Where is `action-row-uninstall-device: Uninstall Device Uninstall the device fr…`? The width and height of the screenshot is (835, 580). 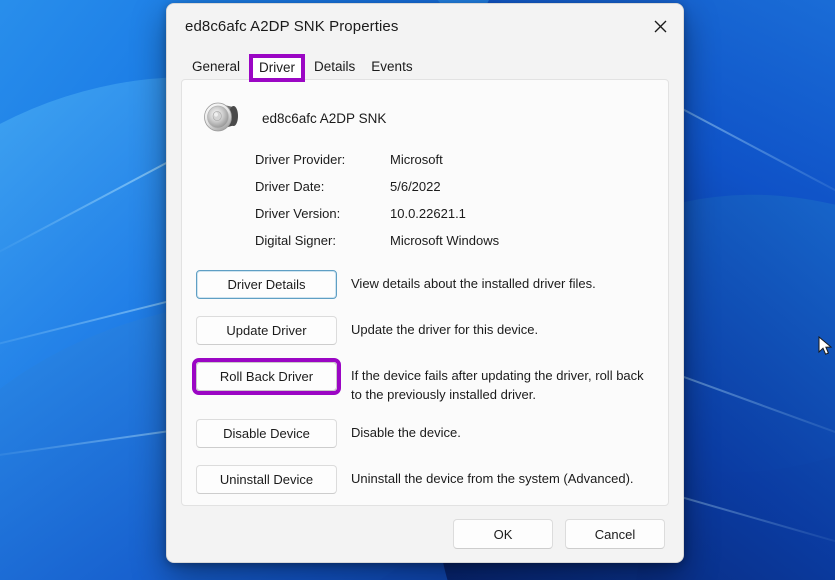 action-row-uninstall-device: Uninstall Device Uninstall the device fr… is located at coordinates (432, 480).